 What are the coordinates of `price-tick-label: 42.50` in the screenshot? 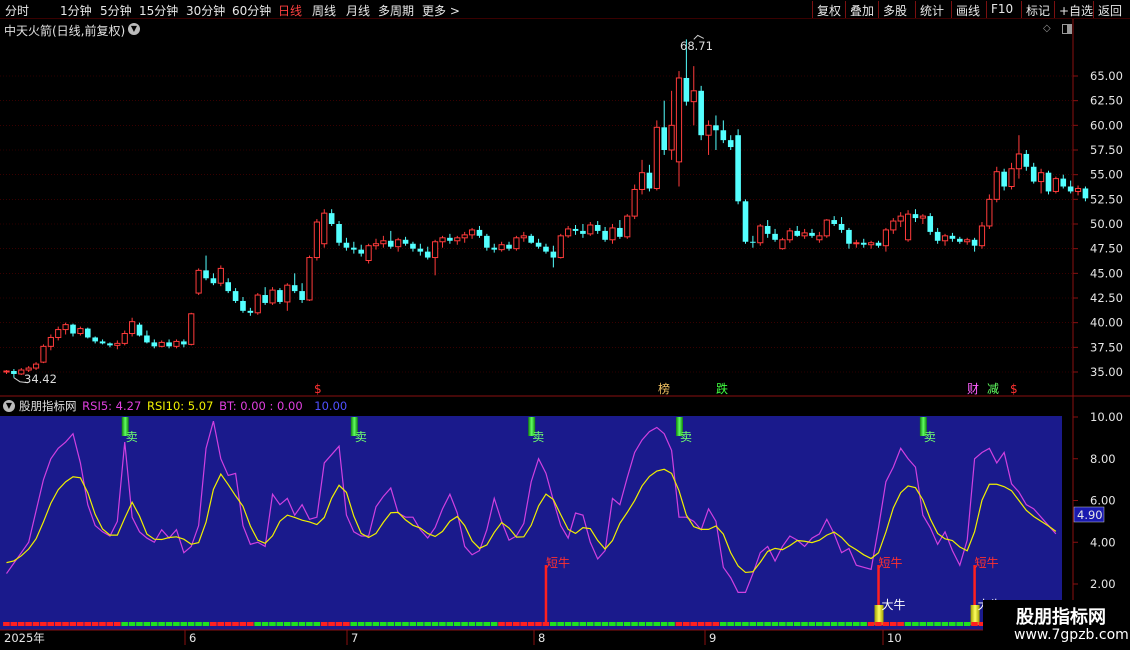 It's located at (1106, 298).